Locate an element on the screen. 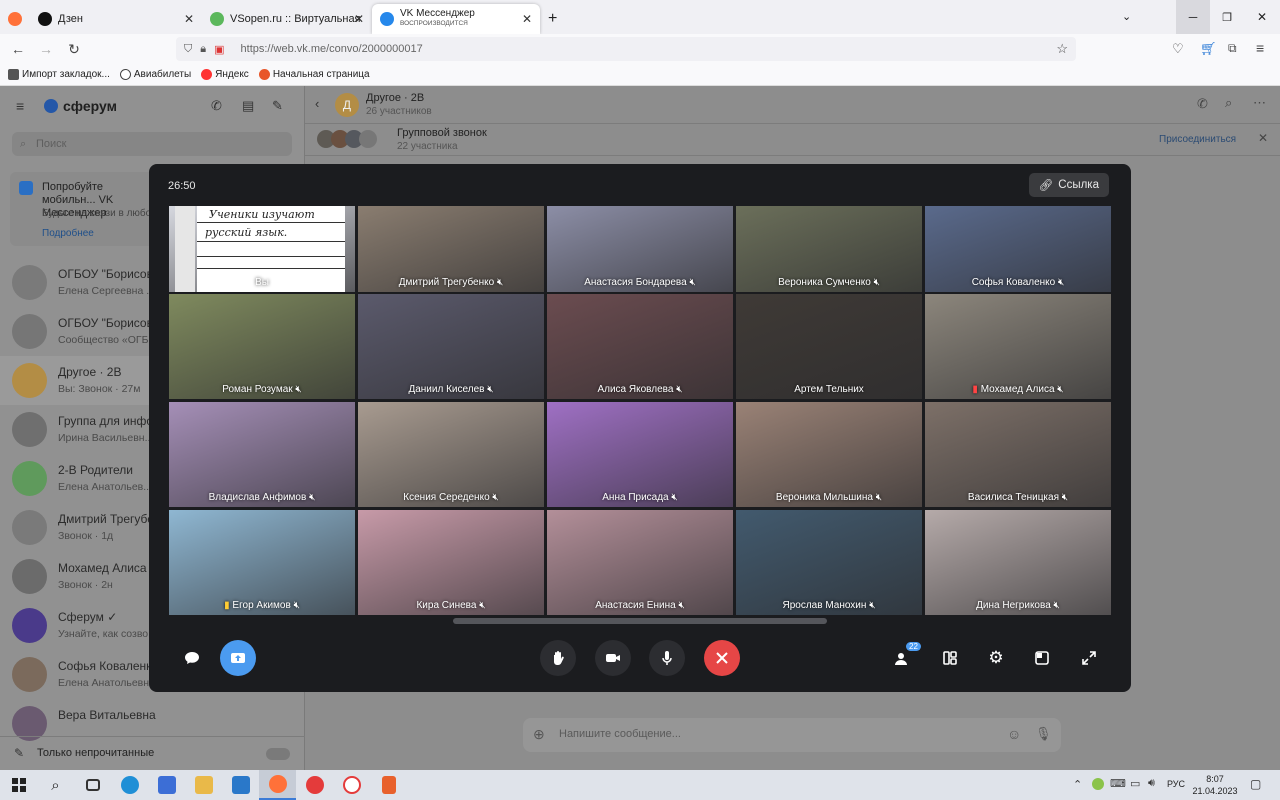 Image resolution: width=1280 pixels, height=800 pixels. mail-icon is located at coordinates (240, 785).